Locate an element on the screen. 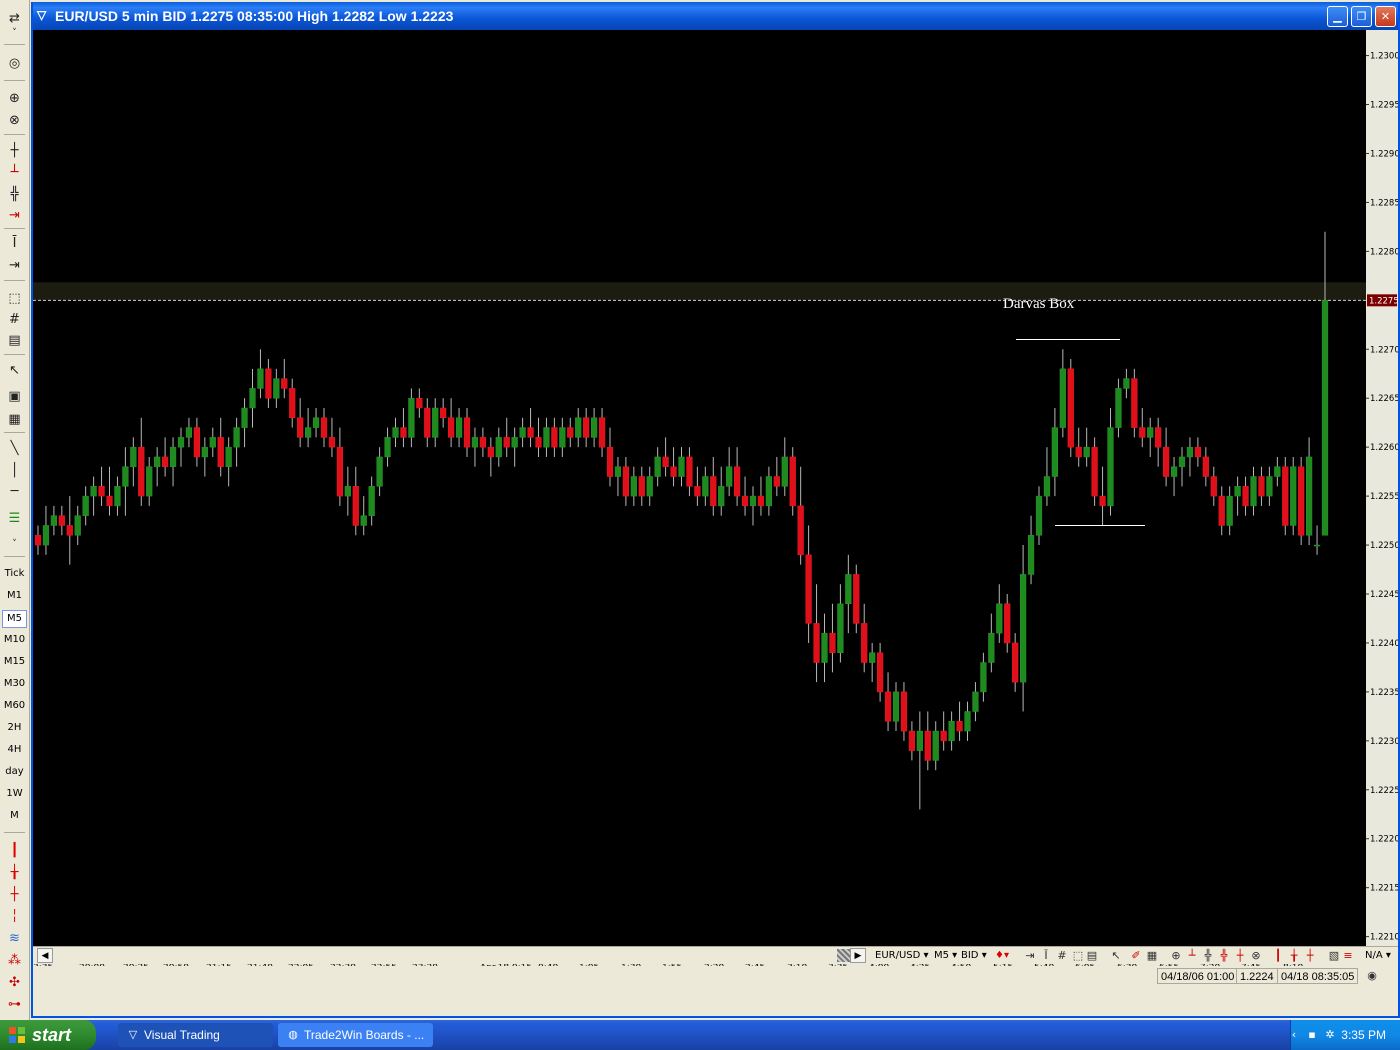 The width and height of the screenshot is (1400, 1050). timeframe-m30: M30 is located at coordinates (14, 684).